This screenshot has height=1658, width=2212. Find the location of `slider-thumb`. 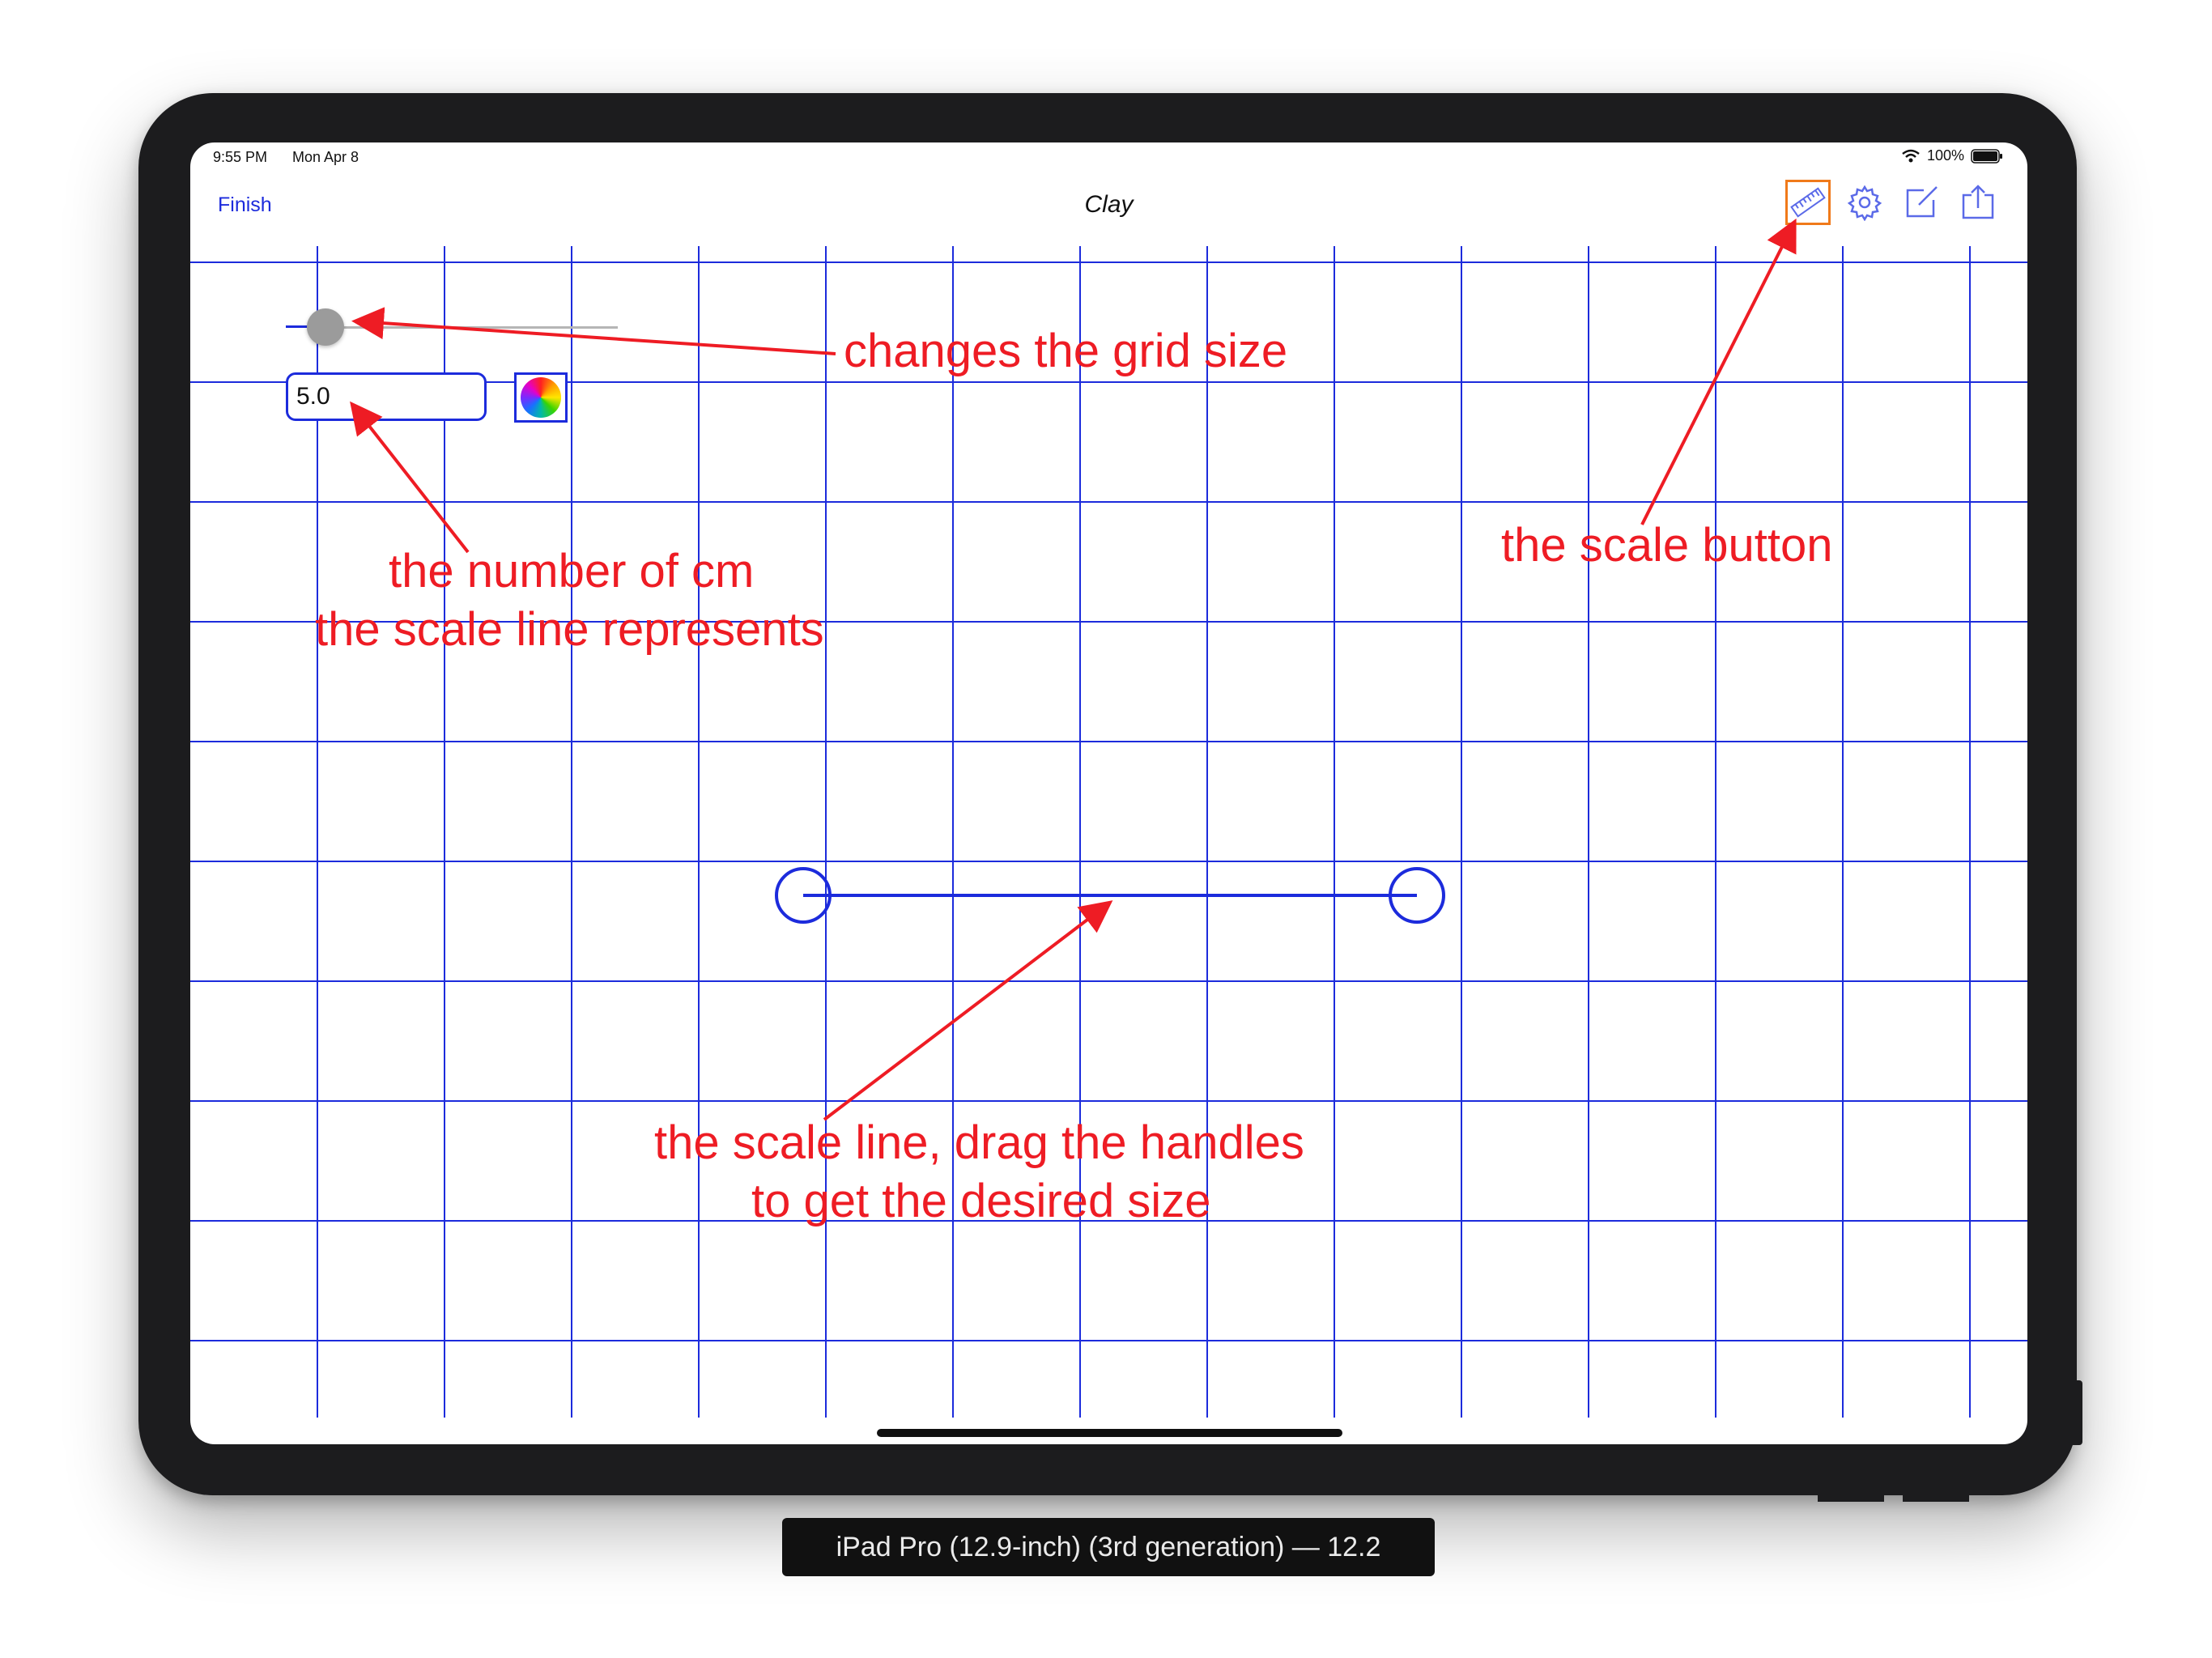

slider-thumb is located at coordinates (325, 327).